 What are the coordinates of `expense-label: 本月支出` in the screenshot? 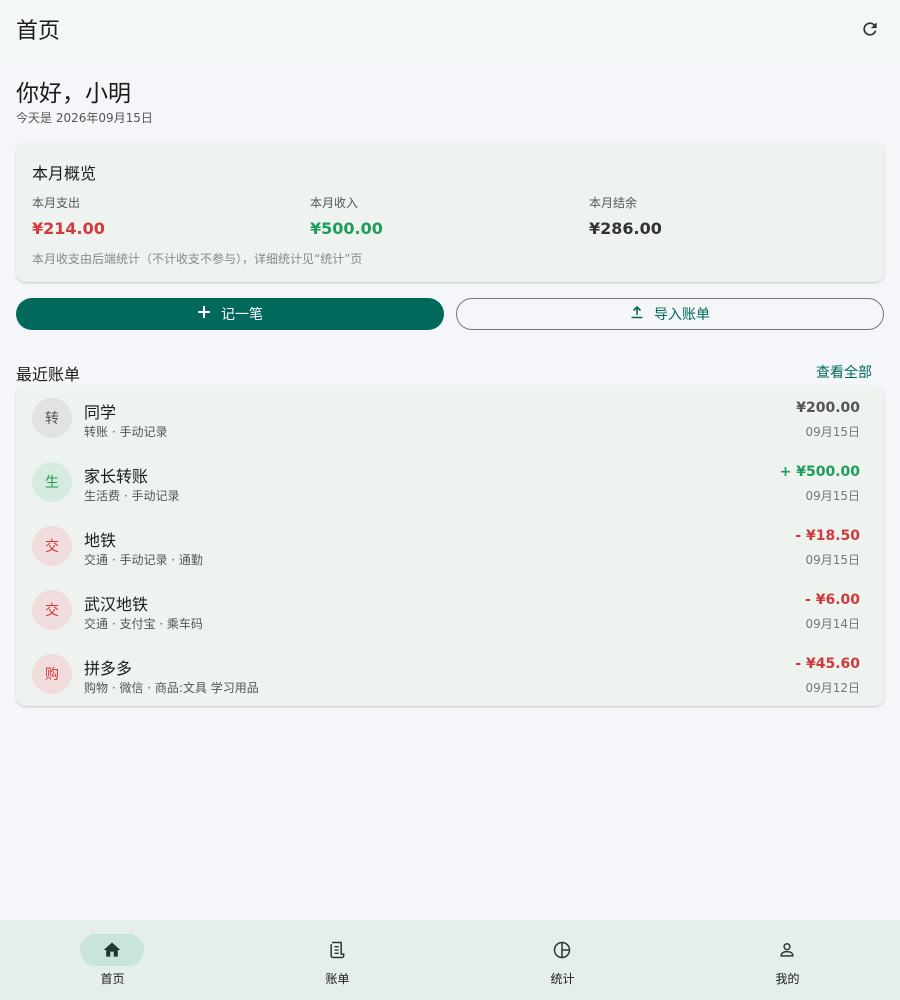 It's located at (56, 203).